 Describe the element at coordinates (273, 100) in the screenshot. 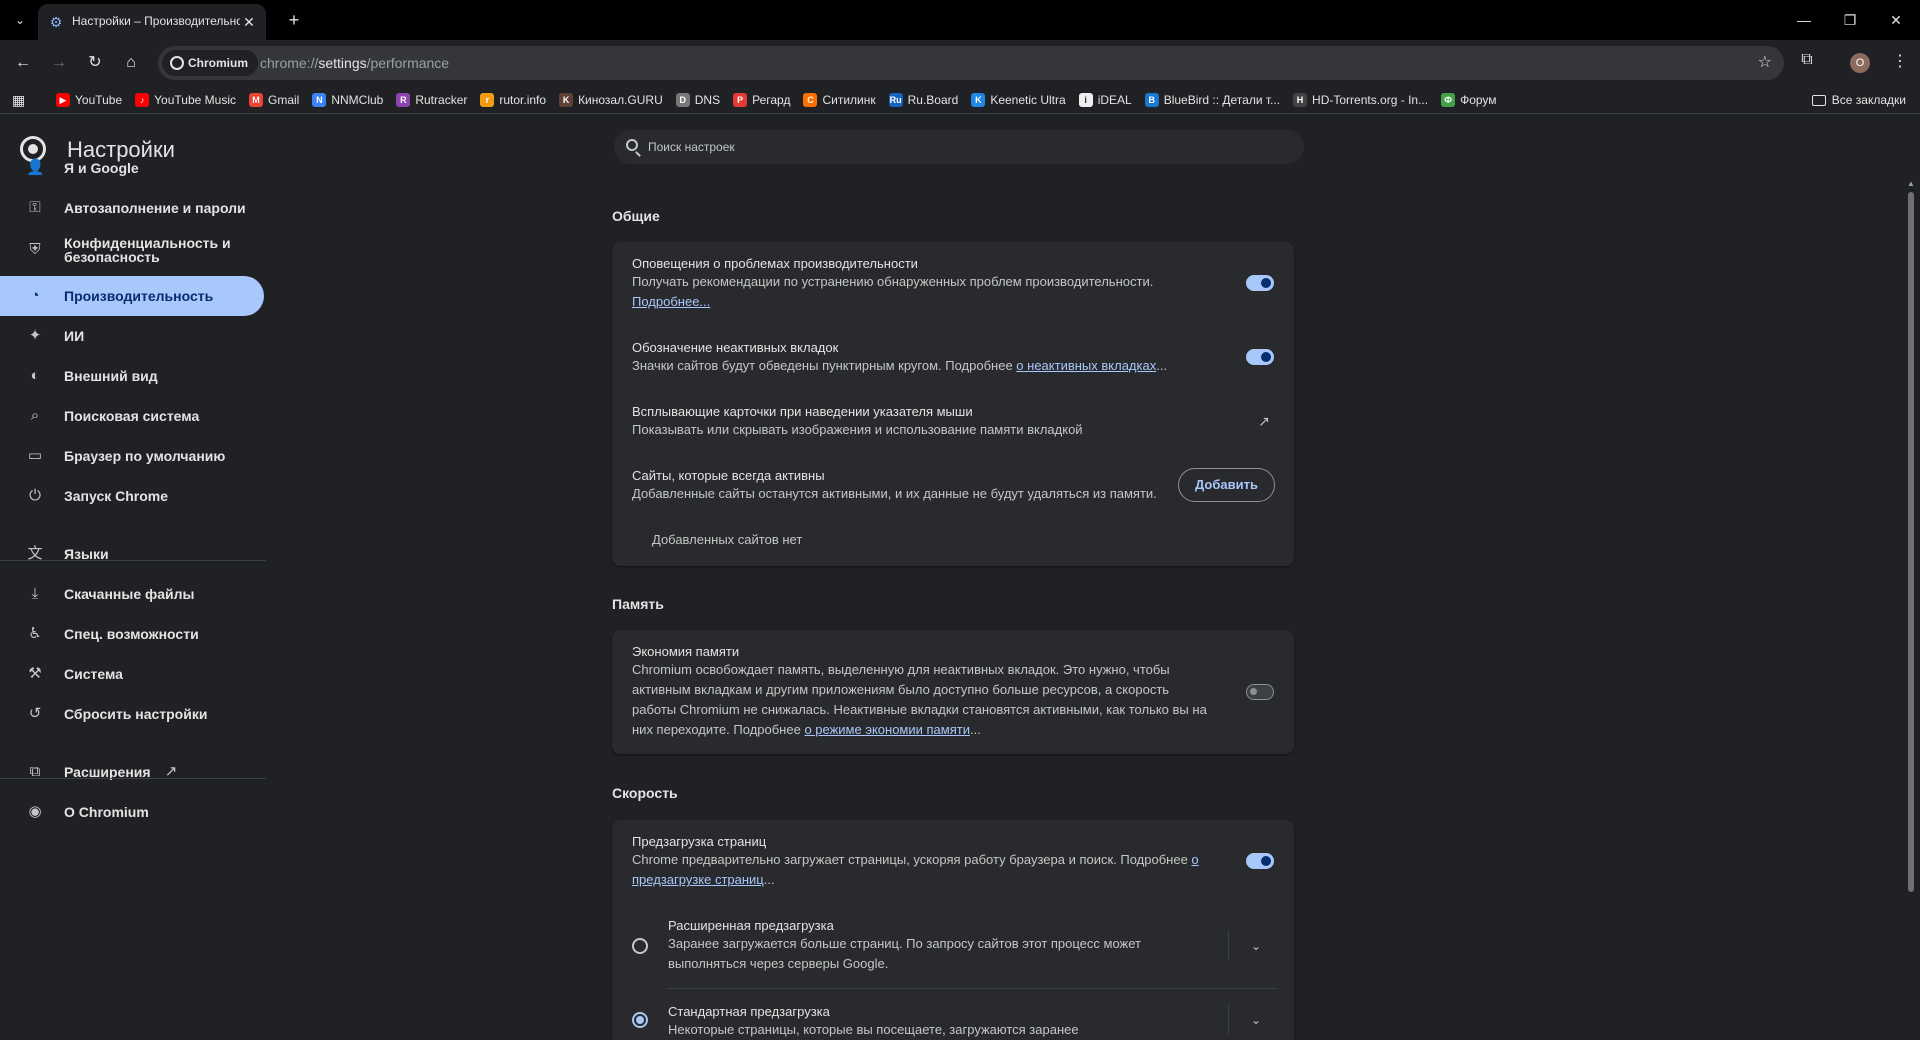

I see `bookmark-item: M Gmail` at that location.